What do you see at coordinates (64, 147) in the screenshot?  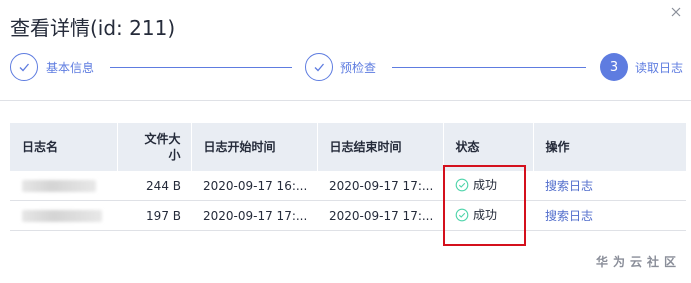 I see `column-header-name: 日志名` at bounding box center [64, 147].